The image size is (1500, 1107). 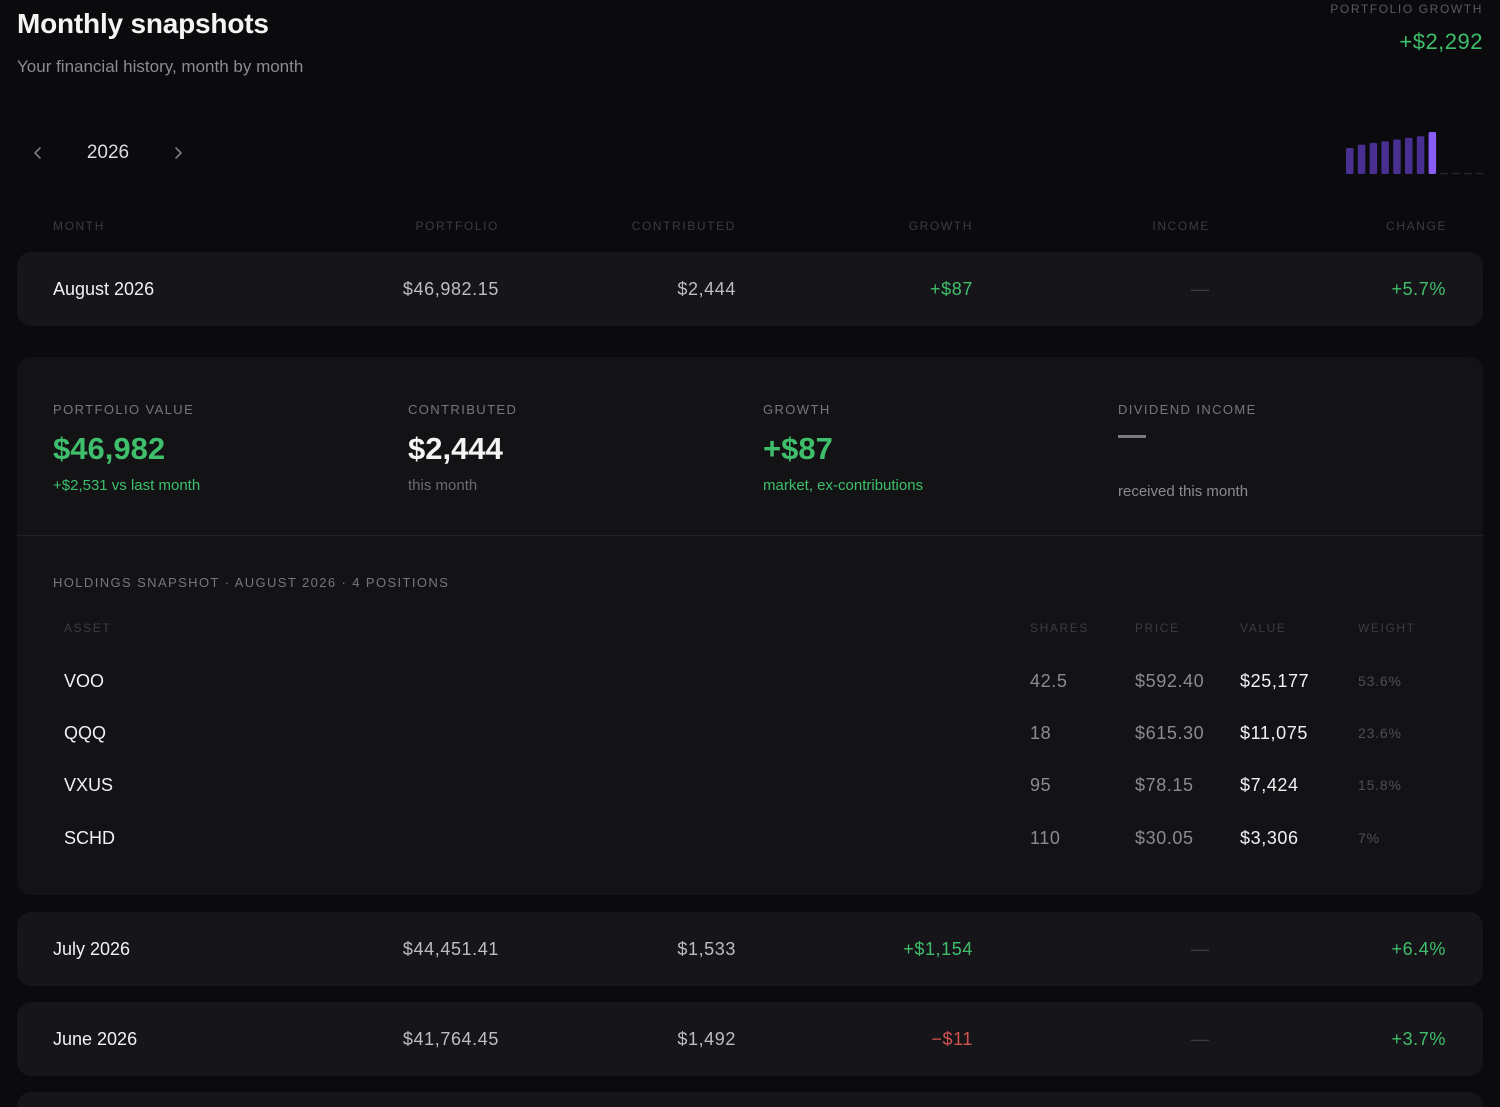 I want to click on holding-asset: VXUS, so click(x=89, y=784).